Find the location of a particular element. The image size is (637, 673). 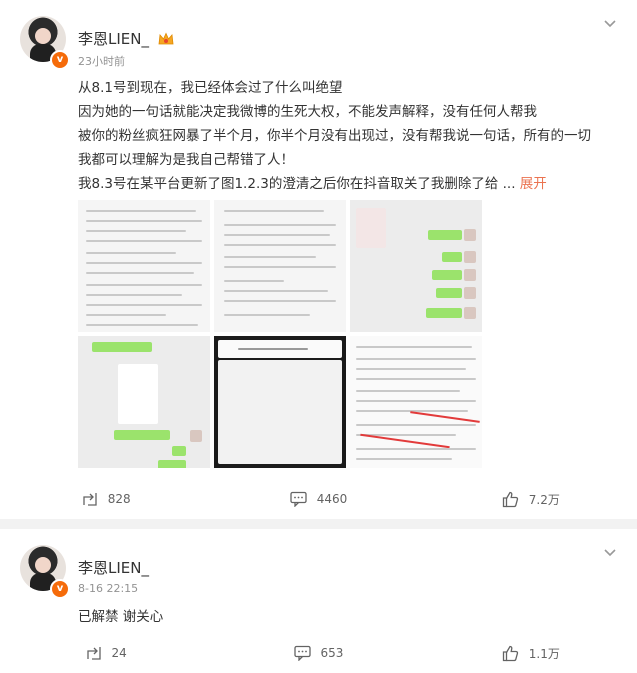

repost-button: 24 is located at coordinates (106, 653).